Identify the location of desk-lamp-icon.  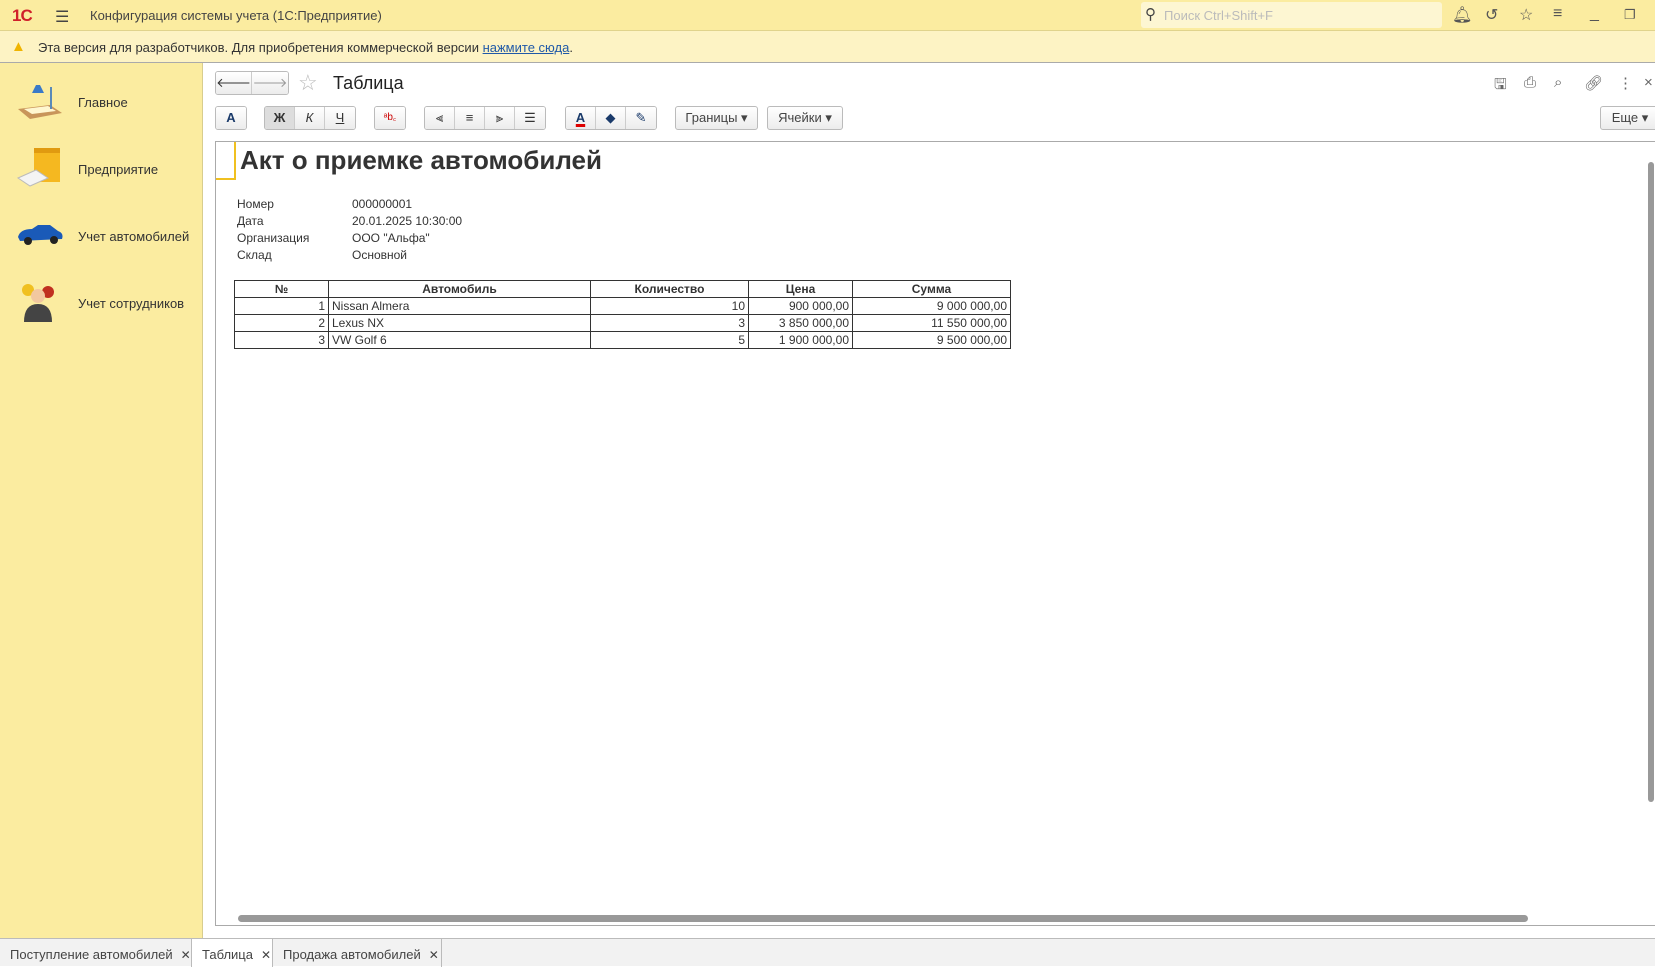
(40, 102).